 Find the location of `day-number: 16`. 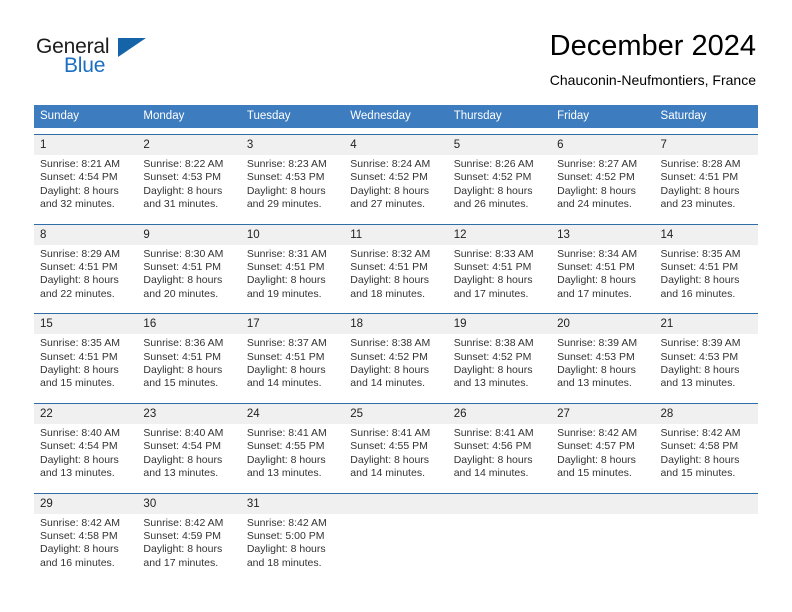

day-number: 16 is located at coordinates (188, 324).